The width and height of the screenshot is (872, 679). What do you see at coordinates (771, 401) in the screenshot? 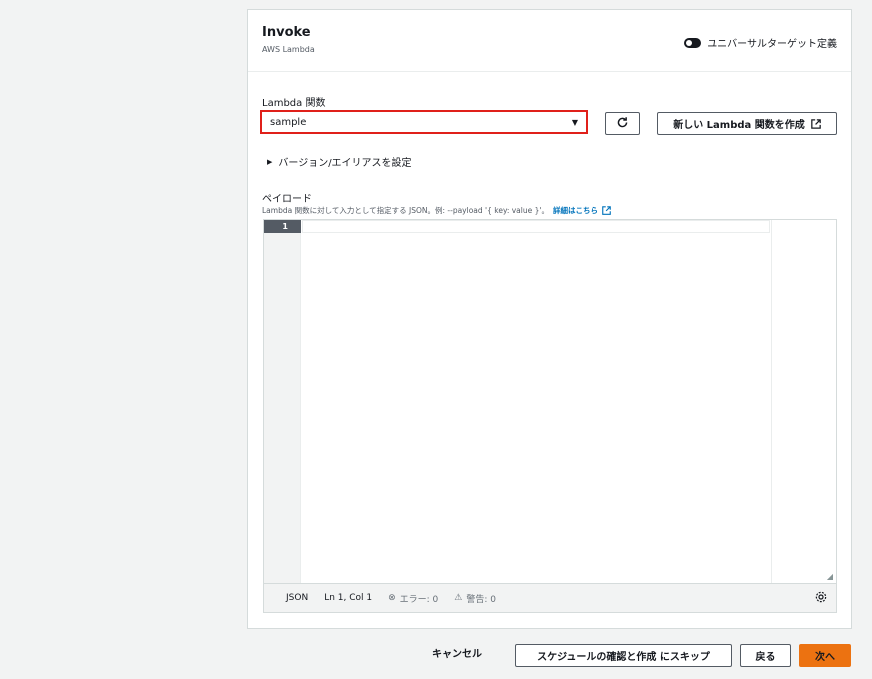
I see `editor-print-margin` at bounding box center [771, 401].